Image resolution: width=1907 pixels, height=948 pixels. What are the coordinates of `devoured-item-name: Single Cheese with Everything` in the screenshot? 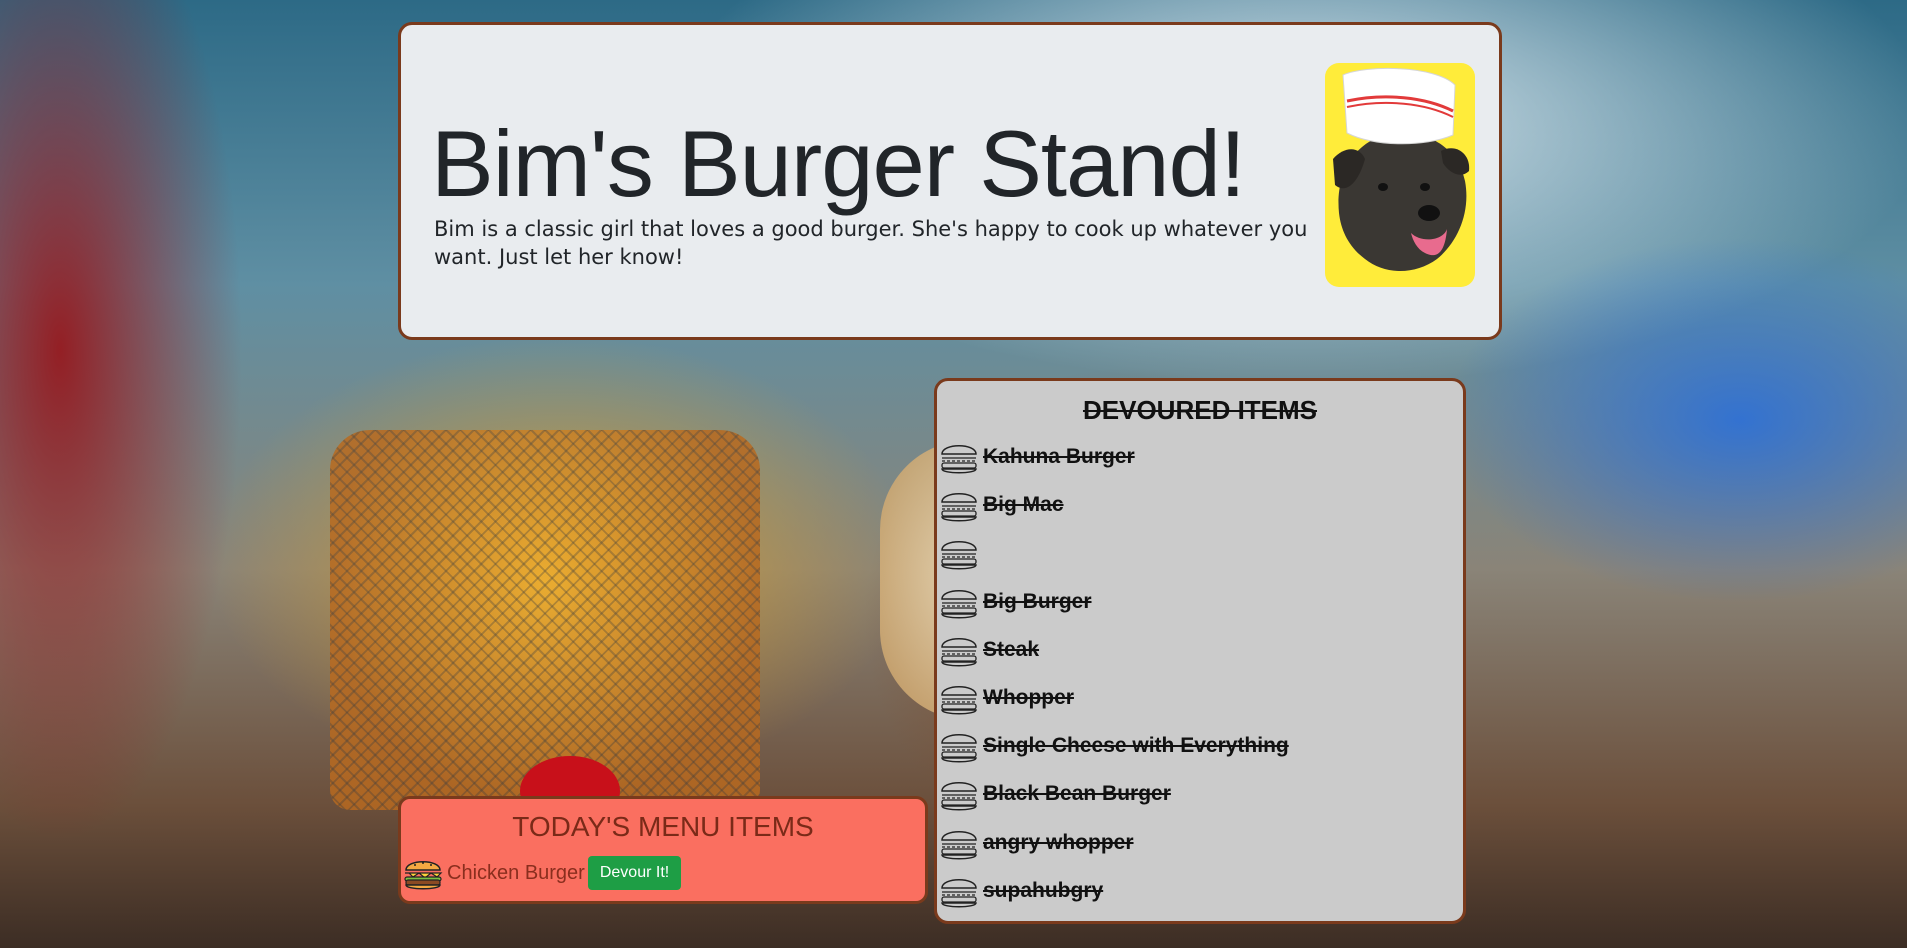 It's located at (1136, 746).